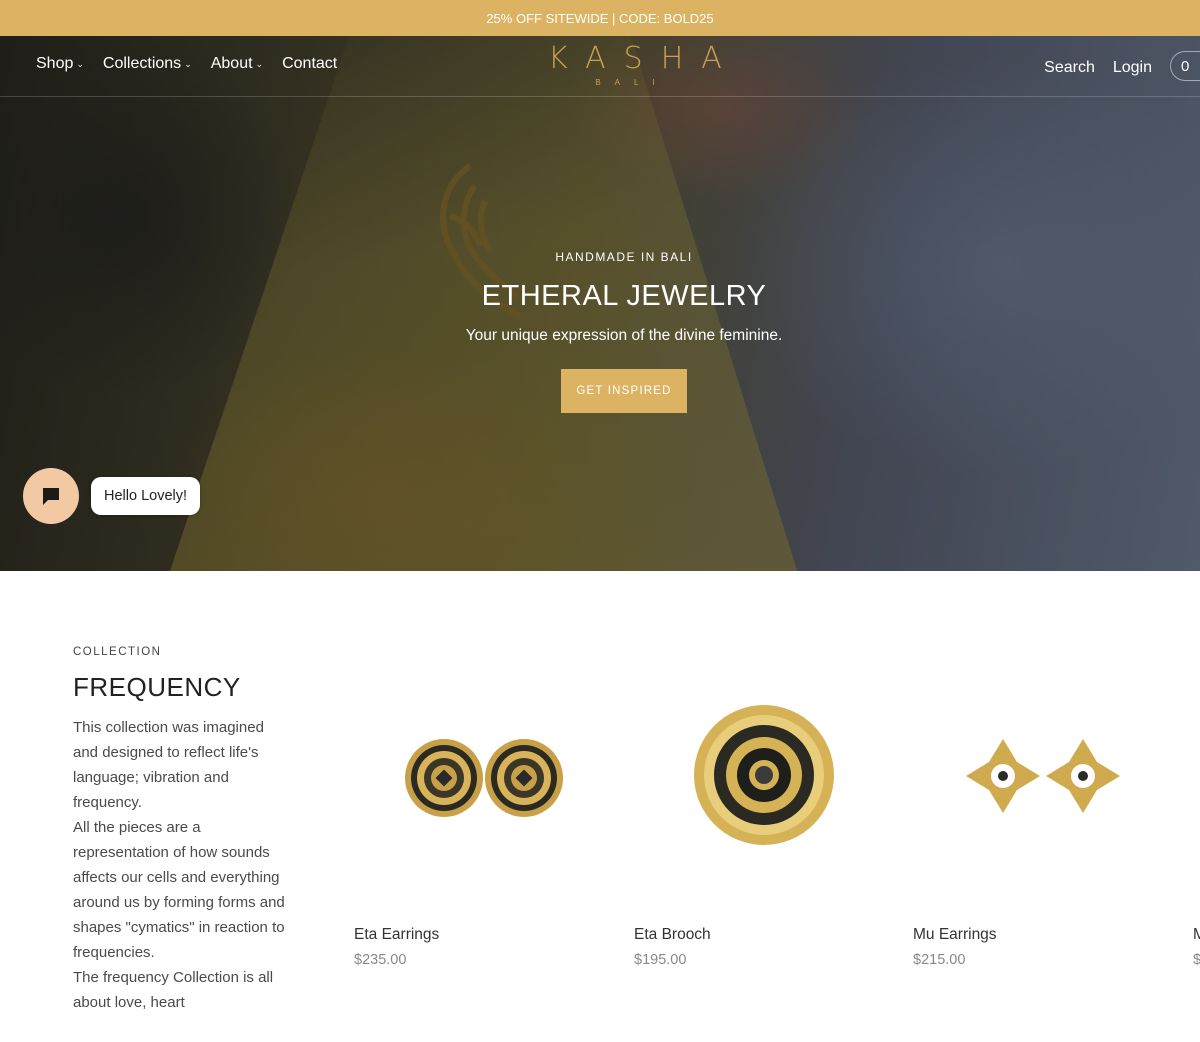 The height and width of the screenshot is (1042, 1200). What do you see at coordinates (231, 63) in the screenshot?
I see `nav-about-label: About` at bounding box center [231, 63].